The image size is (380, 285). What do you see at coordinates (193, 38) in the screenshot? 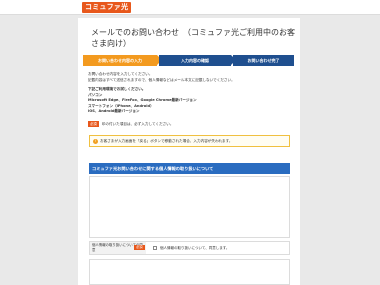
I see `page-title: メールでのお問い合わせ （コミュファ光ご利用中のお客さま向け）` at bounding box center [193, 38].